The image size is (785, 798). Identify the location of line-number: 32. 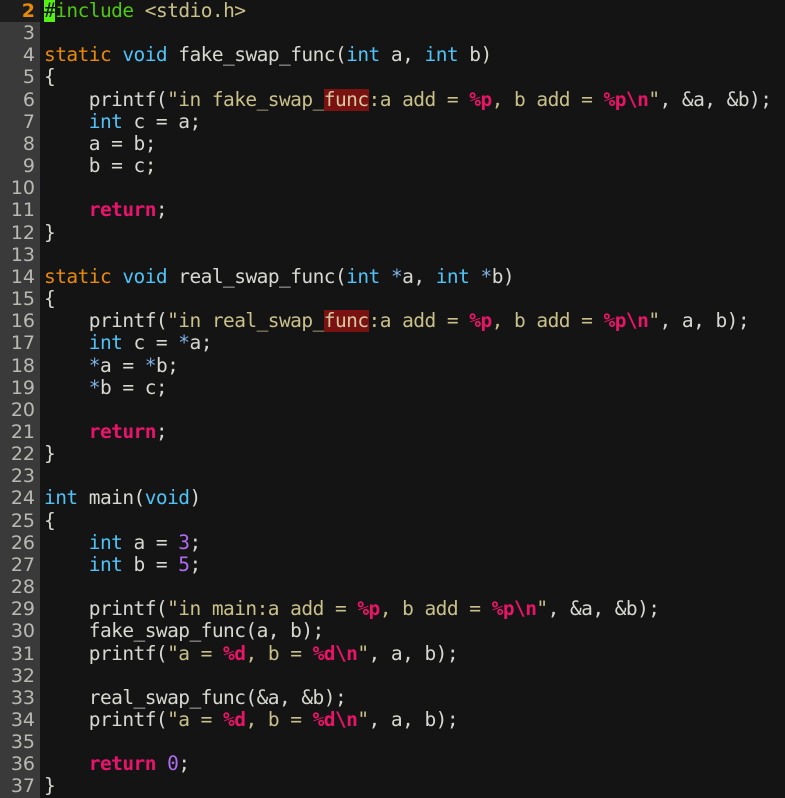
(20, 675).